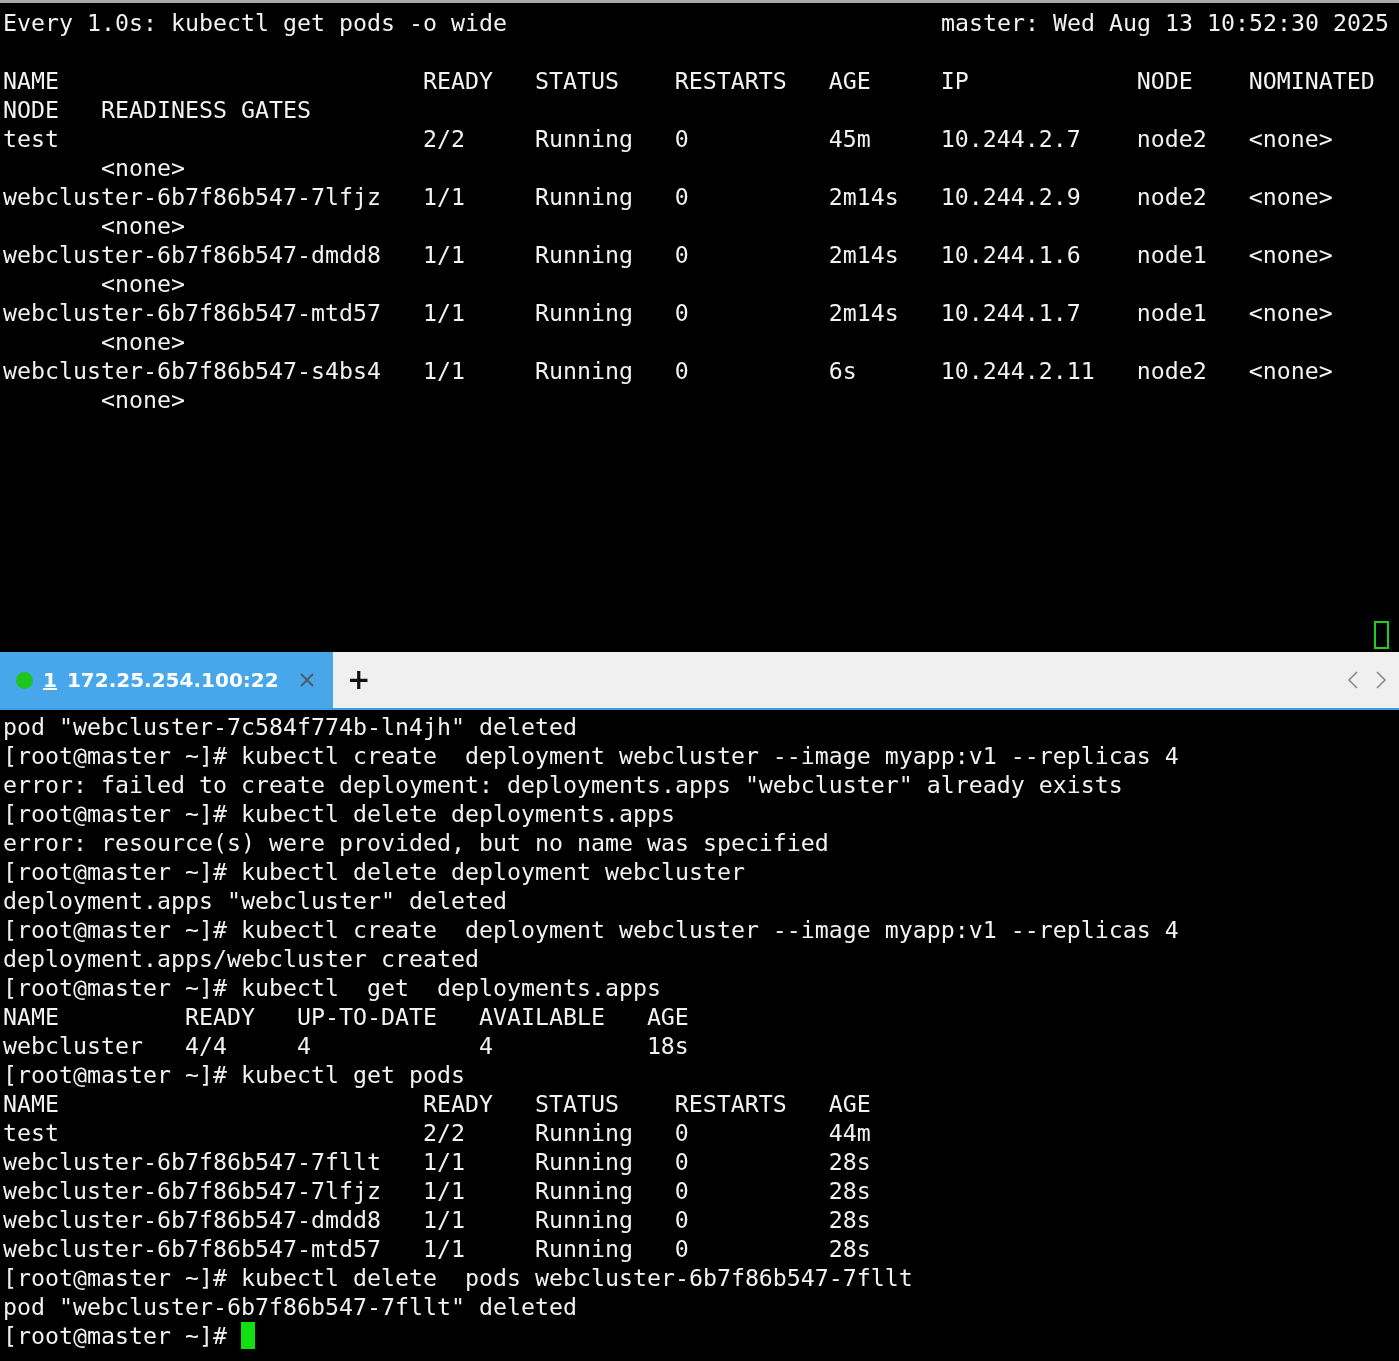 This screenshot has height=1361, width=1399. What do you see at coordinates (1011, 312) in the screenshot?
I see `table-cell-text: 10.244.1.7` at bounding box center [1011, 312].